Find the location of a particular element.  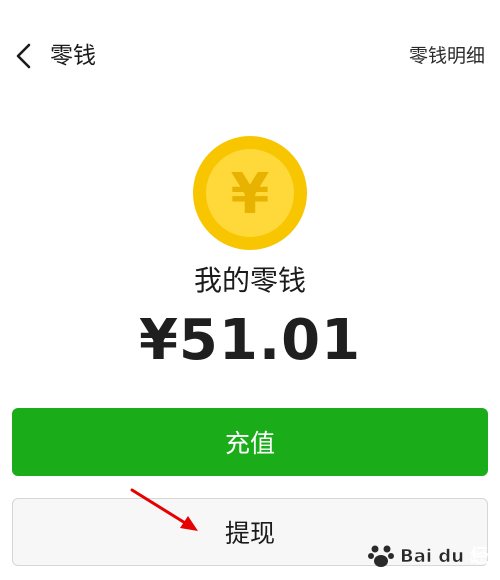

back-button is located at coordinates (24, 56).